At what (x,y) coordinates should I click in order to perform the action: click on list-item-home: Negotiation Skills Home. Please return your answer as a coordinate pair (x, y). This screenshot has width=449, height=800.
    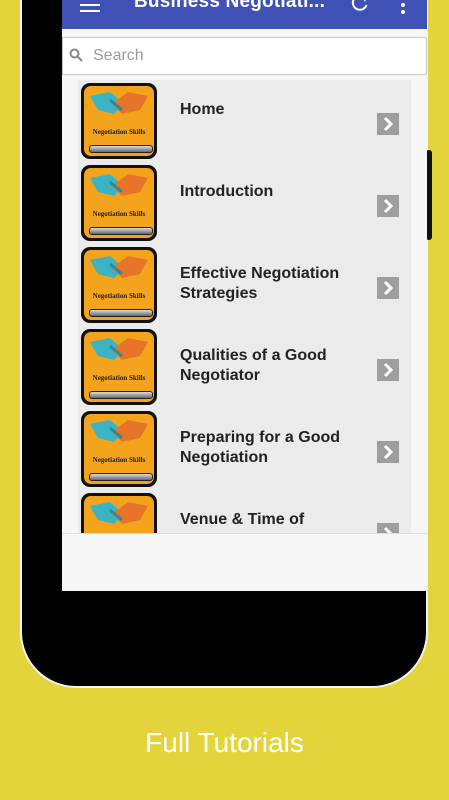
    Looking at the image, I should click on (244, 121).